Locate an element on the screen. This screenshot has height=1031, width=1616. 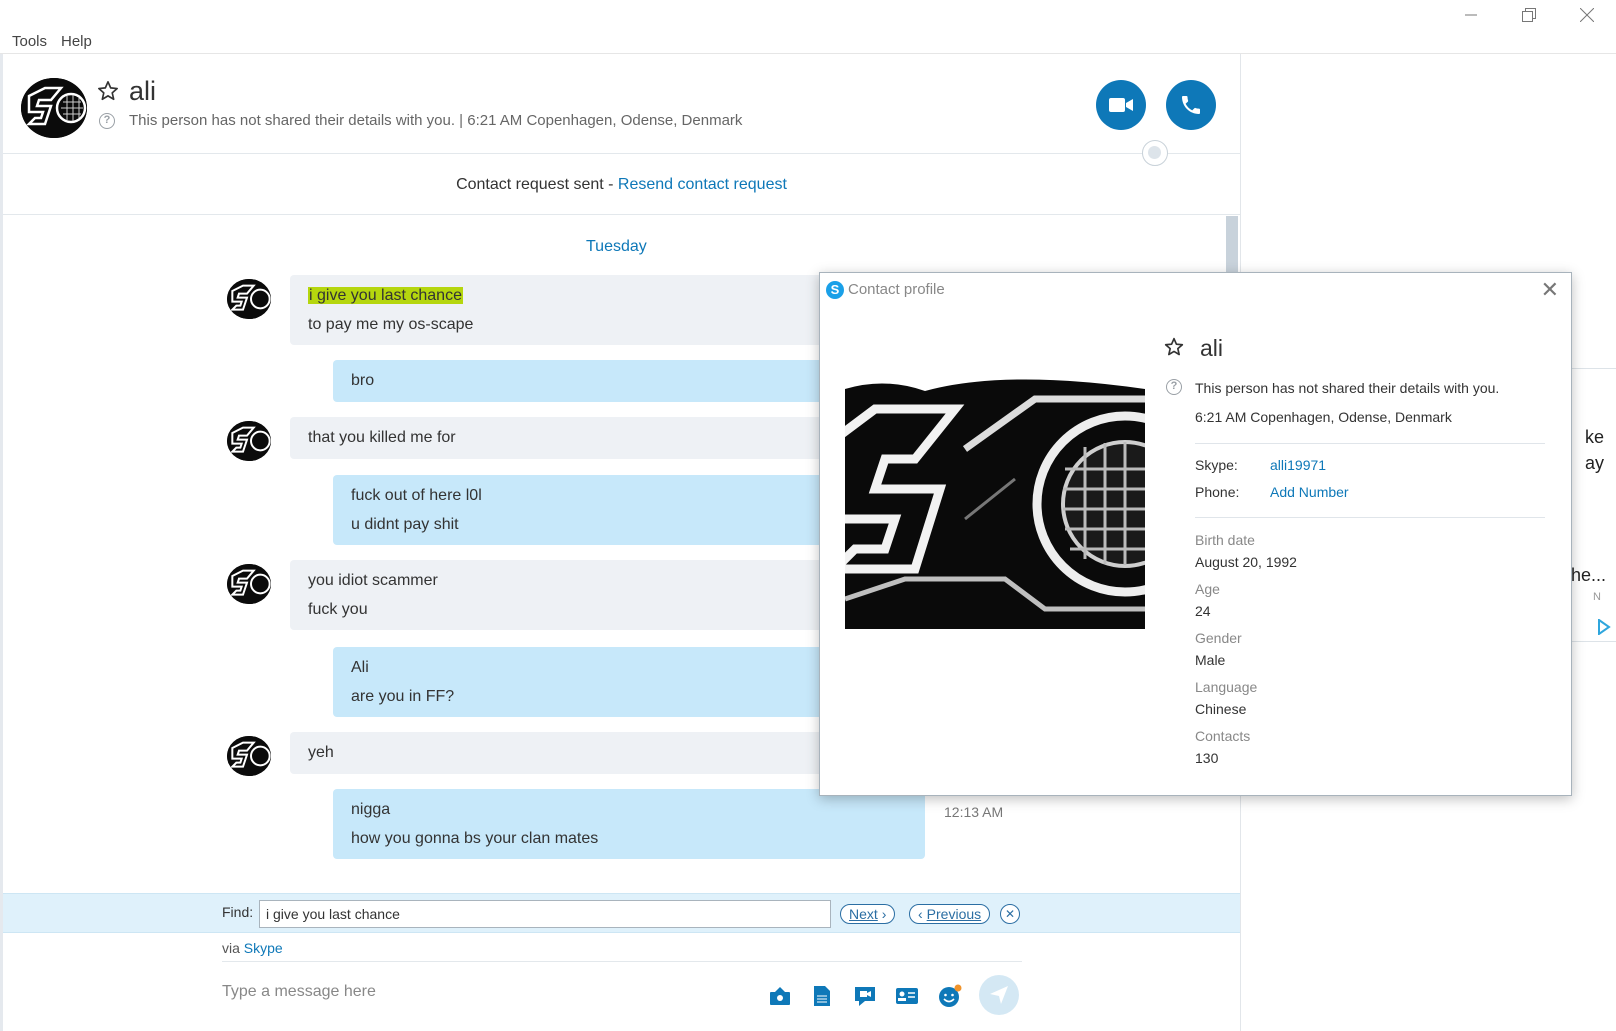
send-icon is located at coordinates (999, 995).